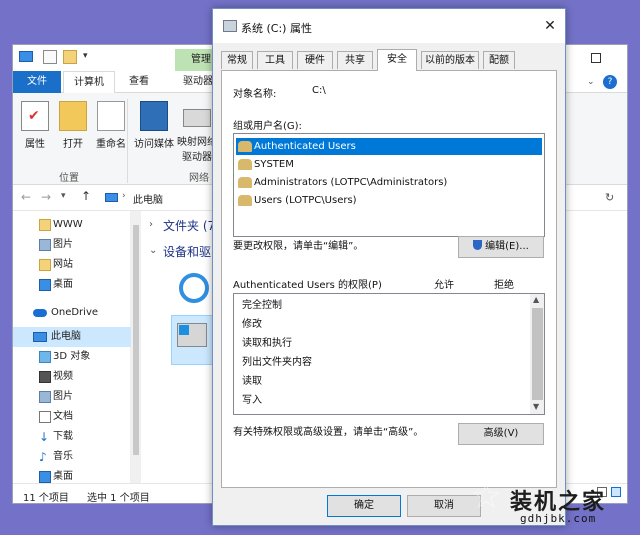 The height and width of the screenshot is (535, 640). What do you see at coordinates (127, 141) in the screenshot?
I see `ribbon-divider` at bounding box center [127, 141].